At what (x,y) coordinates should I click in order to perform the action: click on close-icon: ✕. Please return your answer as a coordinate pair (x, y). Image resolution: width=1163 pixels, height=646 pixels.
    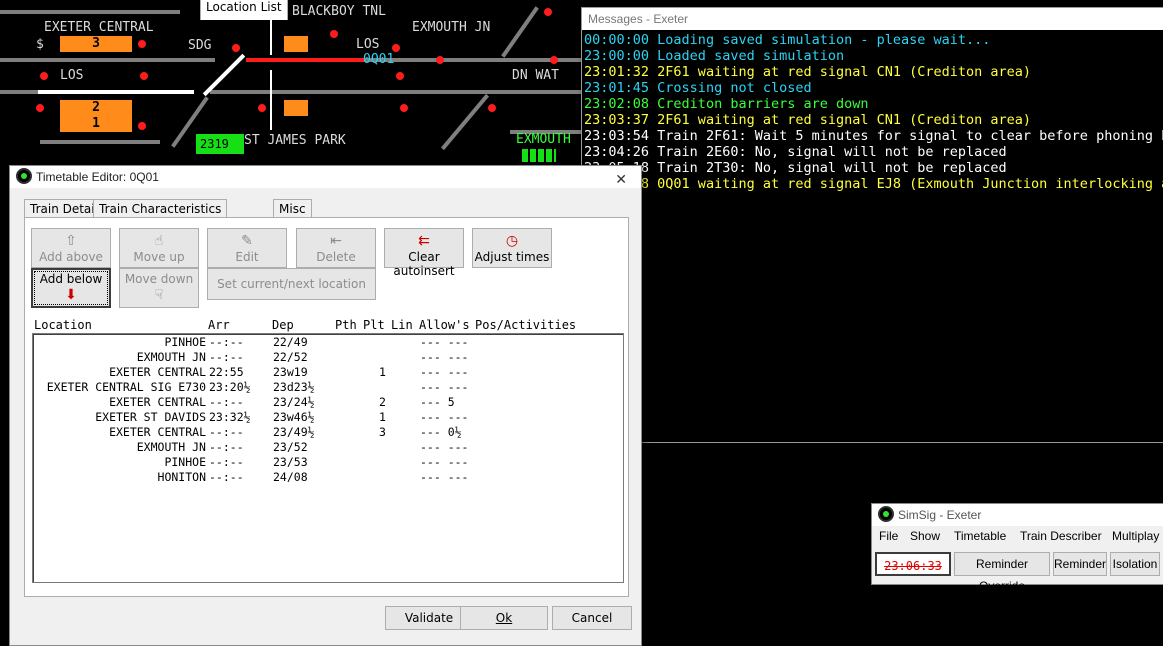
    Looking at the image, I should click on (621, 179).